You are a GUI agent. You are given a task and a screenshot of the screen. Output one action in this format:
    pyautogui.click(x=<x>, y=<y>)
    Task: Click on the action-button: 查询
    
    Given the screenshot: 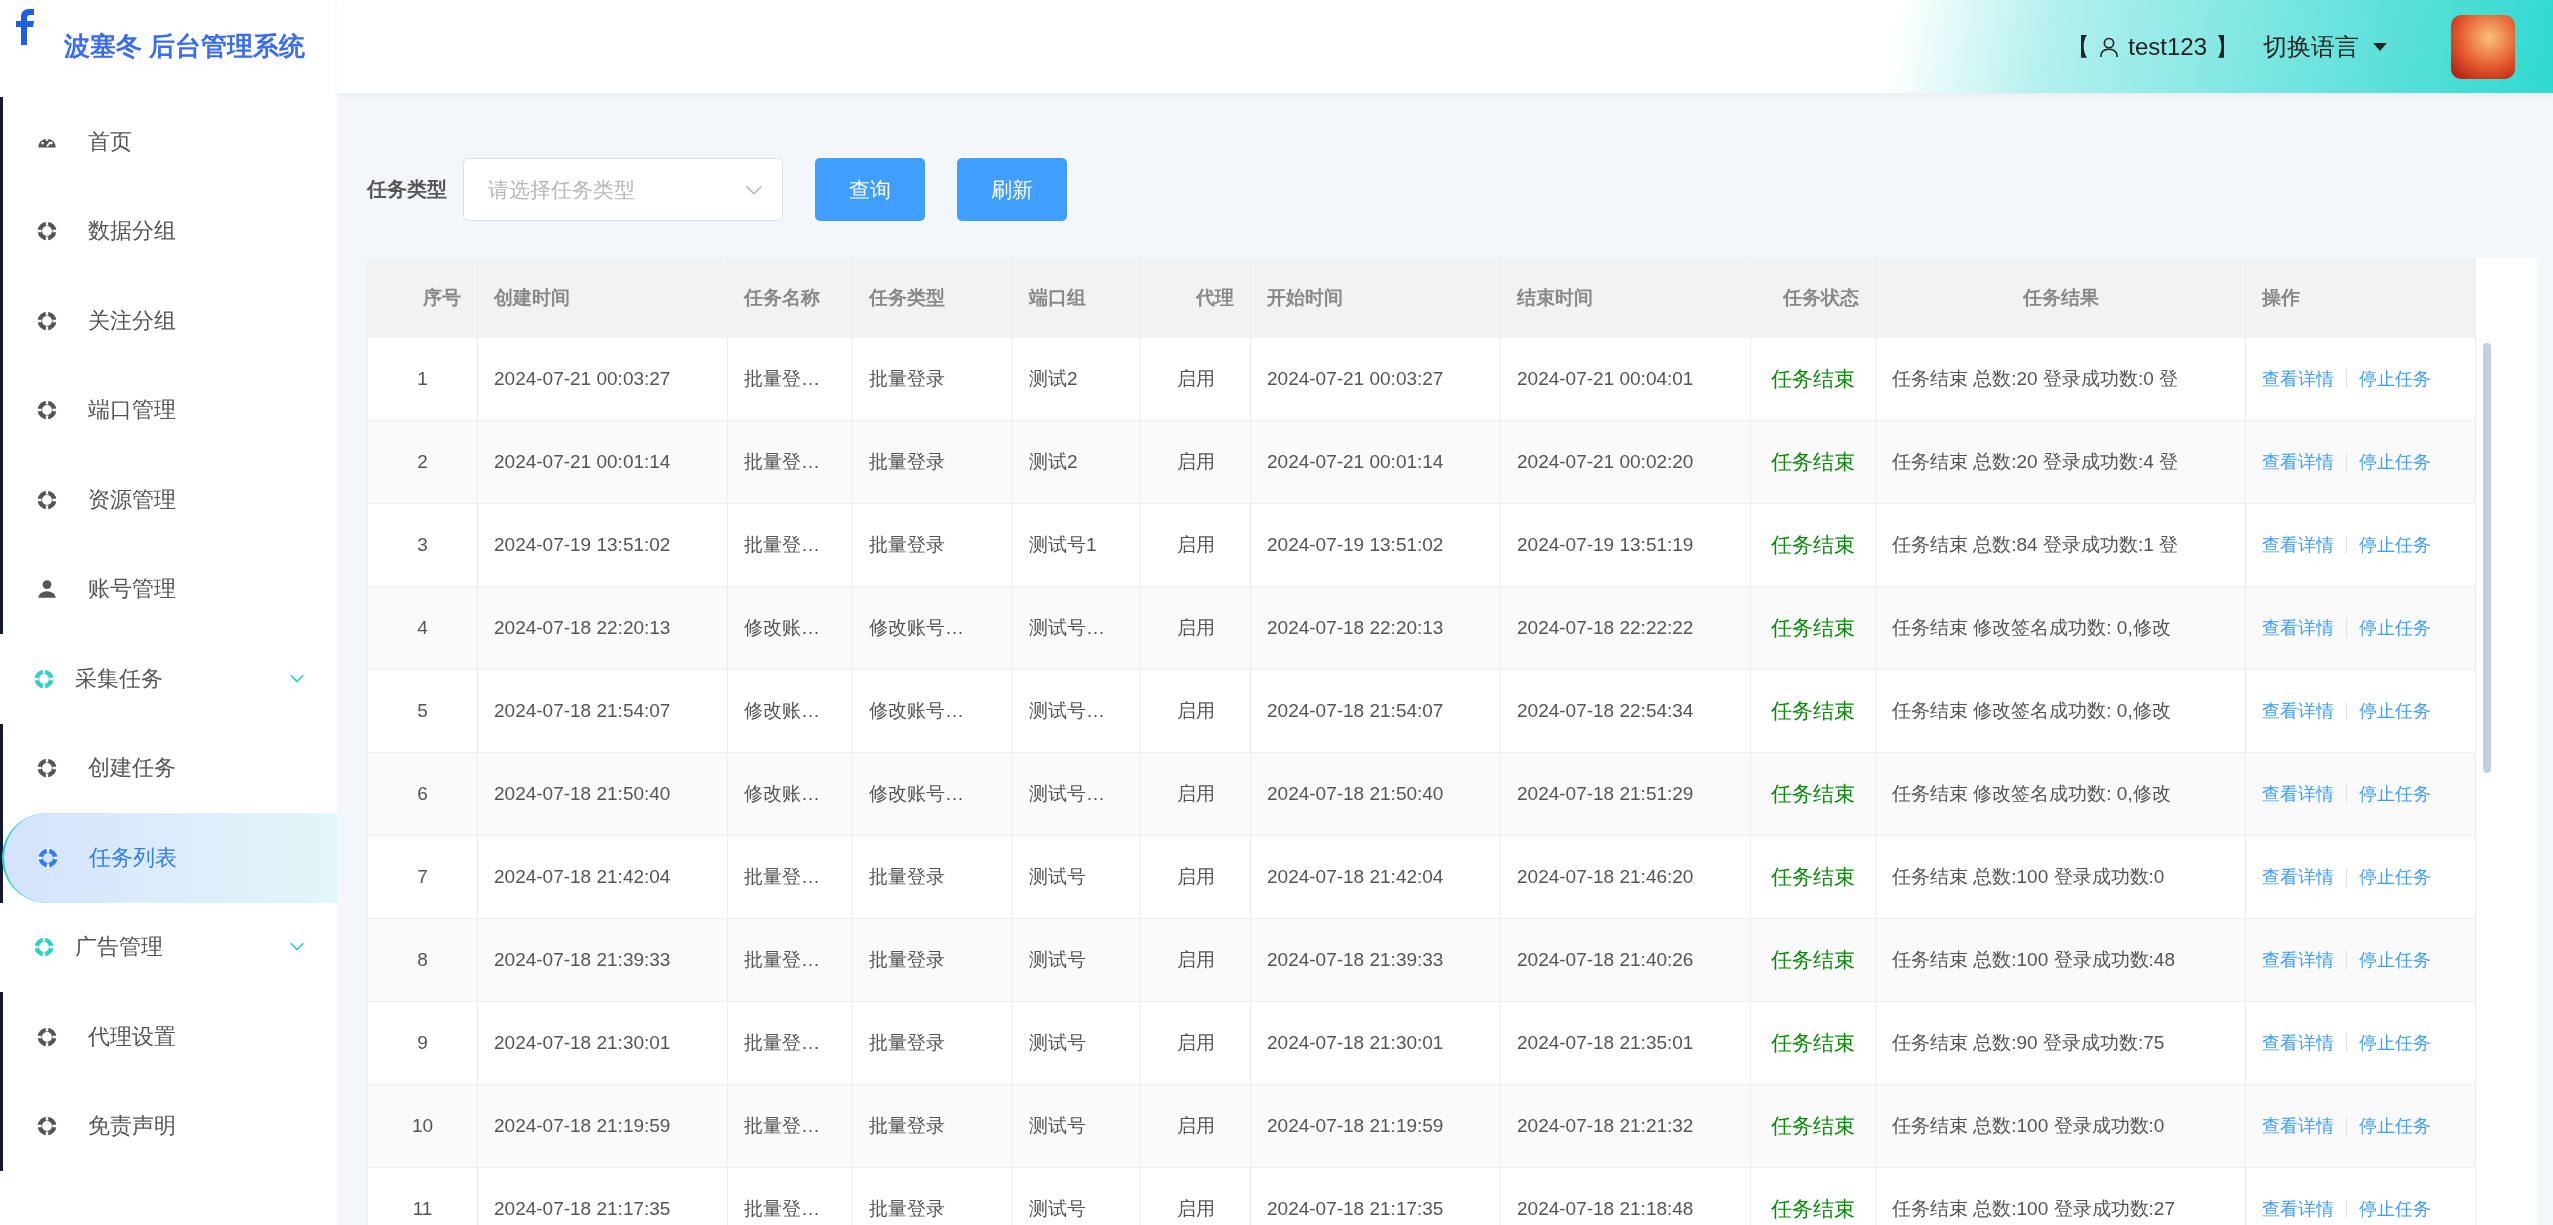 What is the action you would take?
    pyautogui.click(x=870, y=189)
    